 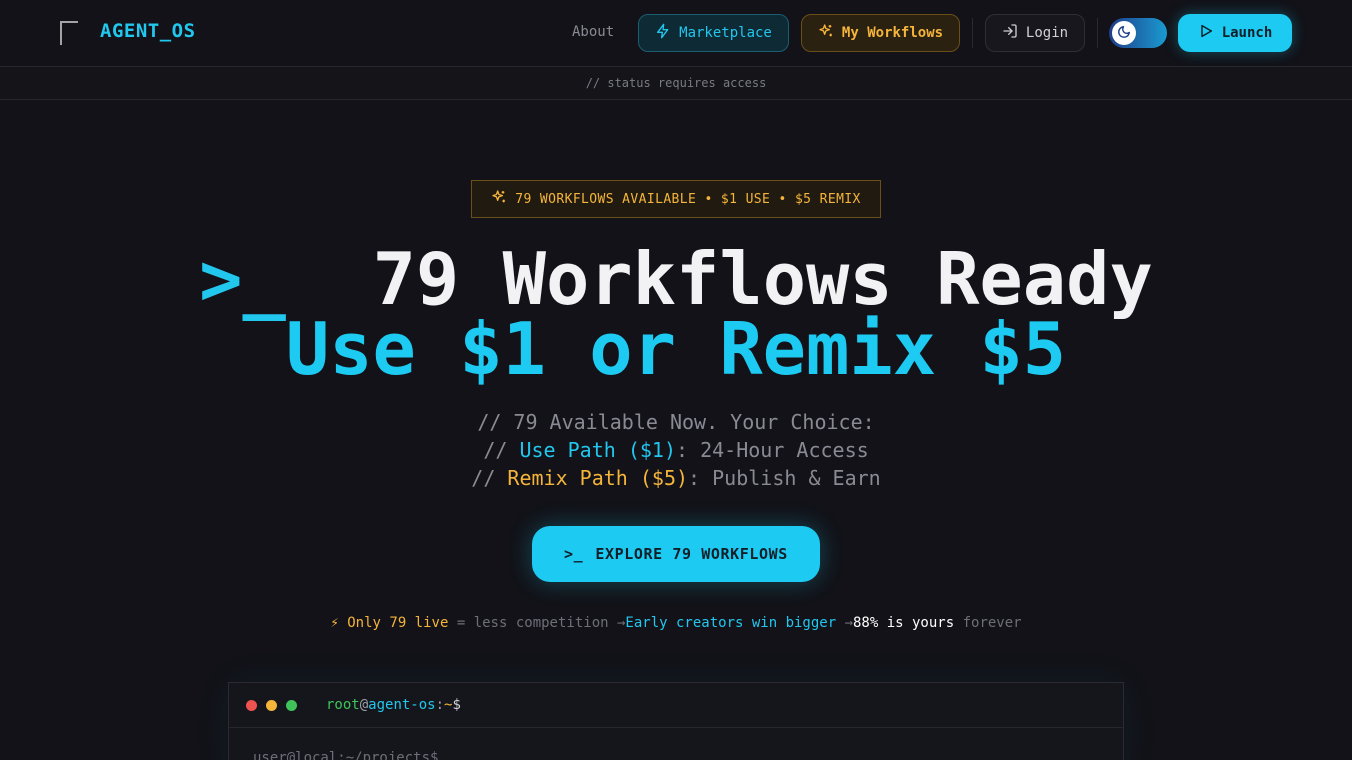 I want to click on maximize-dot-icon, so click(x=291, y=705).